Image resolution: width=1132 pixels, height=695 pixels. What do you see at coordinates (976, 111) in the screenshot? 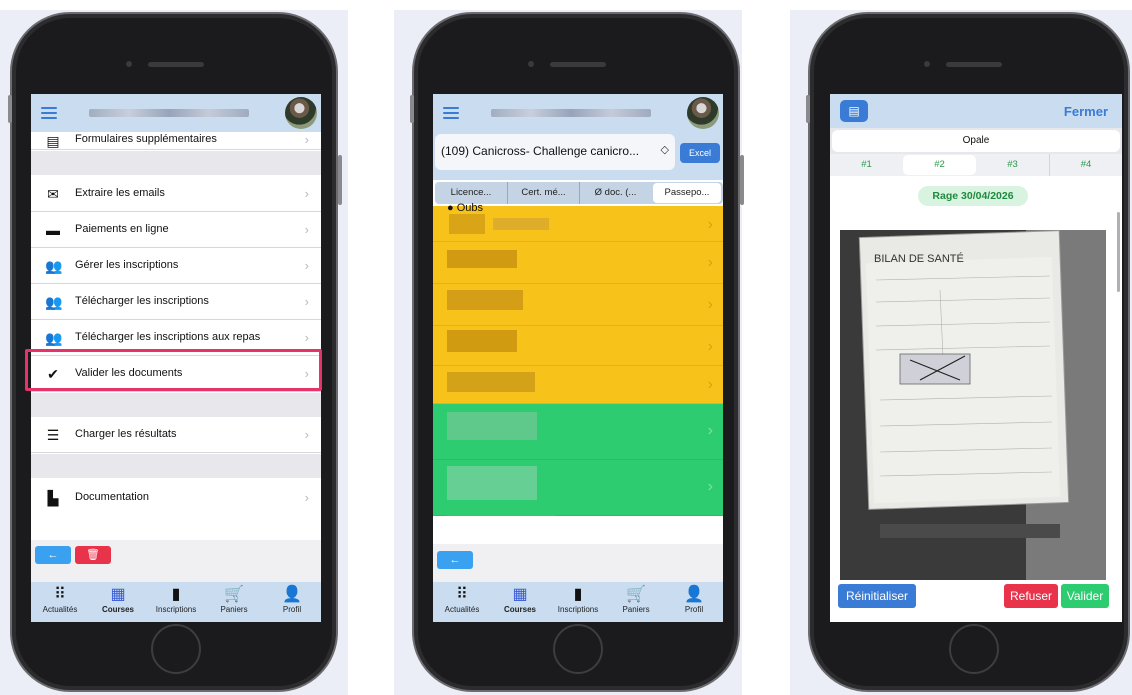
I see `top-bar: ▤ Fermer` at bounding box center [976, 111].